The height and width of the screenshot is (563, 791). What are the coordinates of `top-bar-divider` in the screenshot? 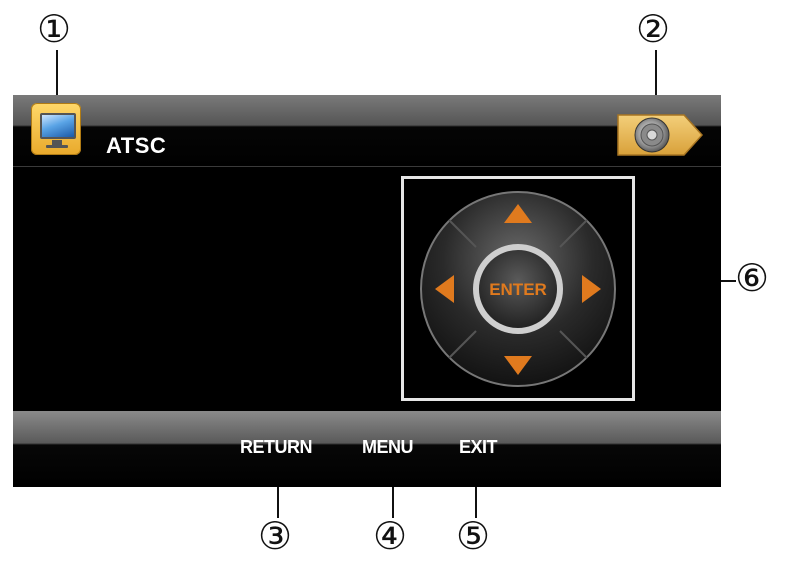 It's located at (367, 166).